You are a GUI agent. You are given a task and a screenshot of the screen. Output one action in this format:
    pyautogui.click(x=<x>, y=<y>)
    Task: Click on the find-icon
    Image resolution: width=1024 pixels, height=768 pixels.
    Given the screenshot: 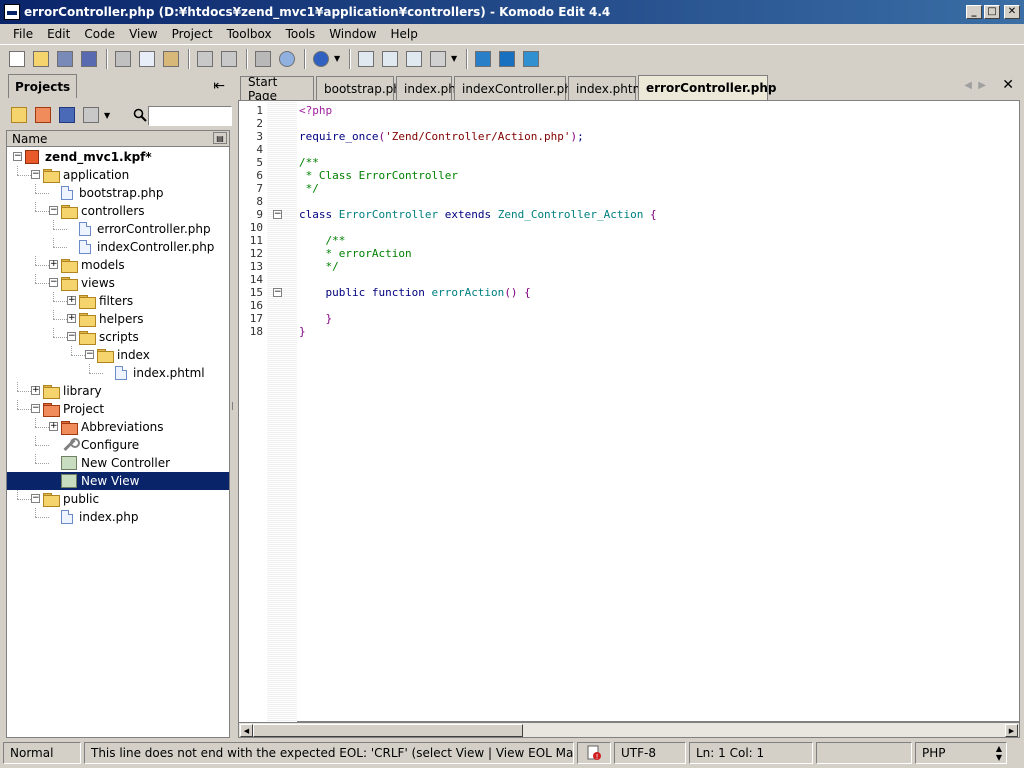 What is the action you would take?
    pyautogui.click(x=287, y=59)
    